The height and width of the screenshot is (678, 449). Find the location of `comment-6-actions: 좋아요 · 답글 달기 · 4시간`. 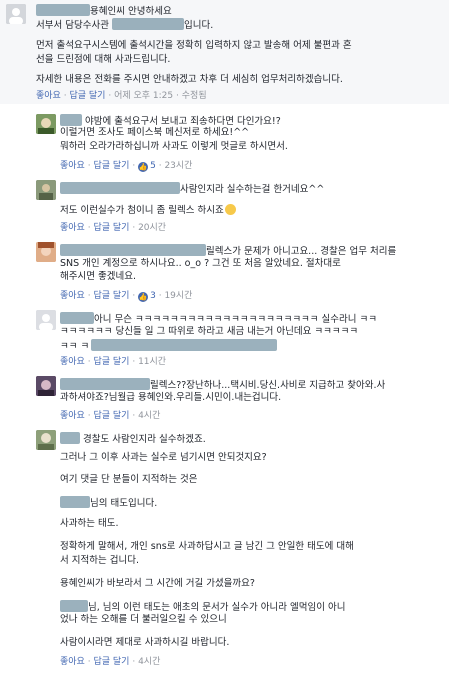

comment-6-actions: 좋아요 · 답글 달기 · 4시간 is located at coordinates (110, 662).